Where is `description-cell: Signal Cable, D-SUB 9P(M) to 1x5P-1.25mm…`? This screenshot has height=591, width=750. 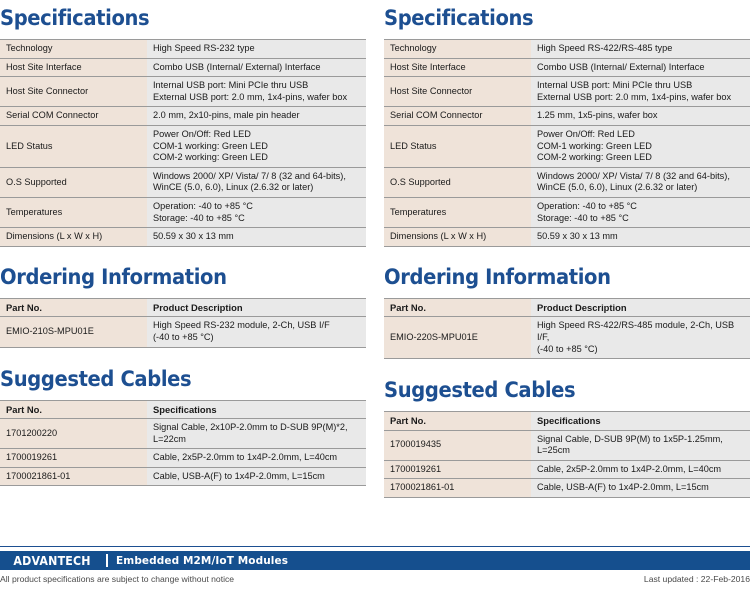
description-cell: Signal Cable, D-SUB 9P(M) to 1x5P-1.25mm… is located at coordinates (640, 445).